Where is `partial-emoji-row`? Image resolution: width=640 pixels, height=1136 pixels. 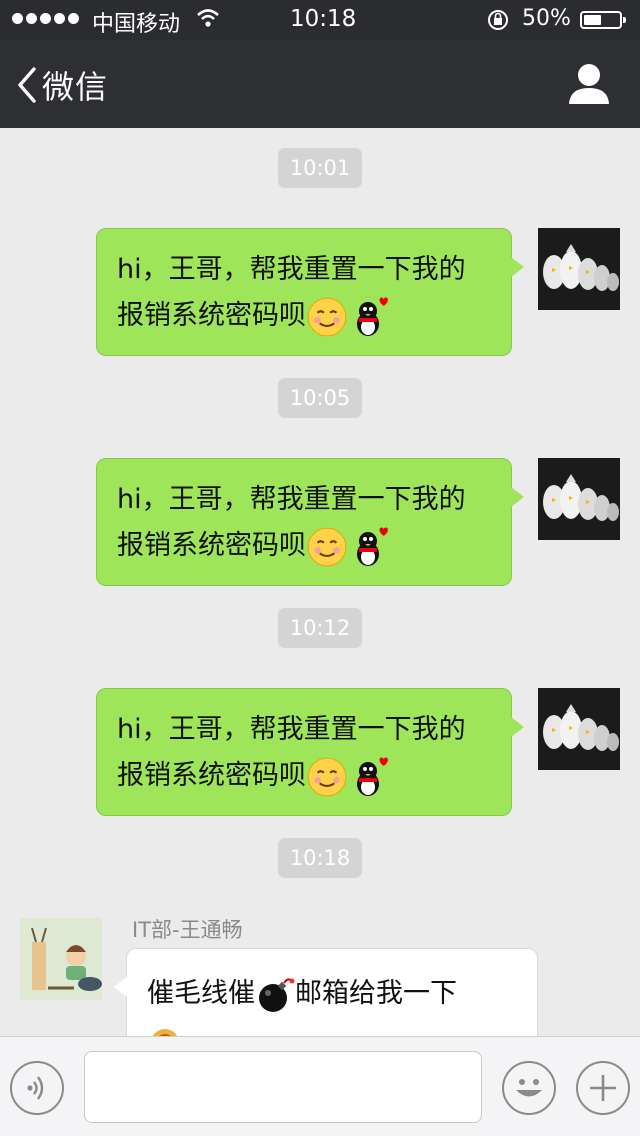 partial-emoji-row is located at coordinates (332, 1026).